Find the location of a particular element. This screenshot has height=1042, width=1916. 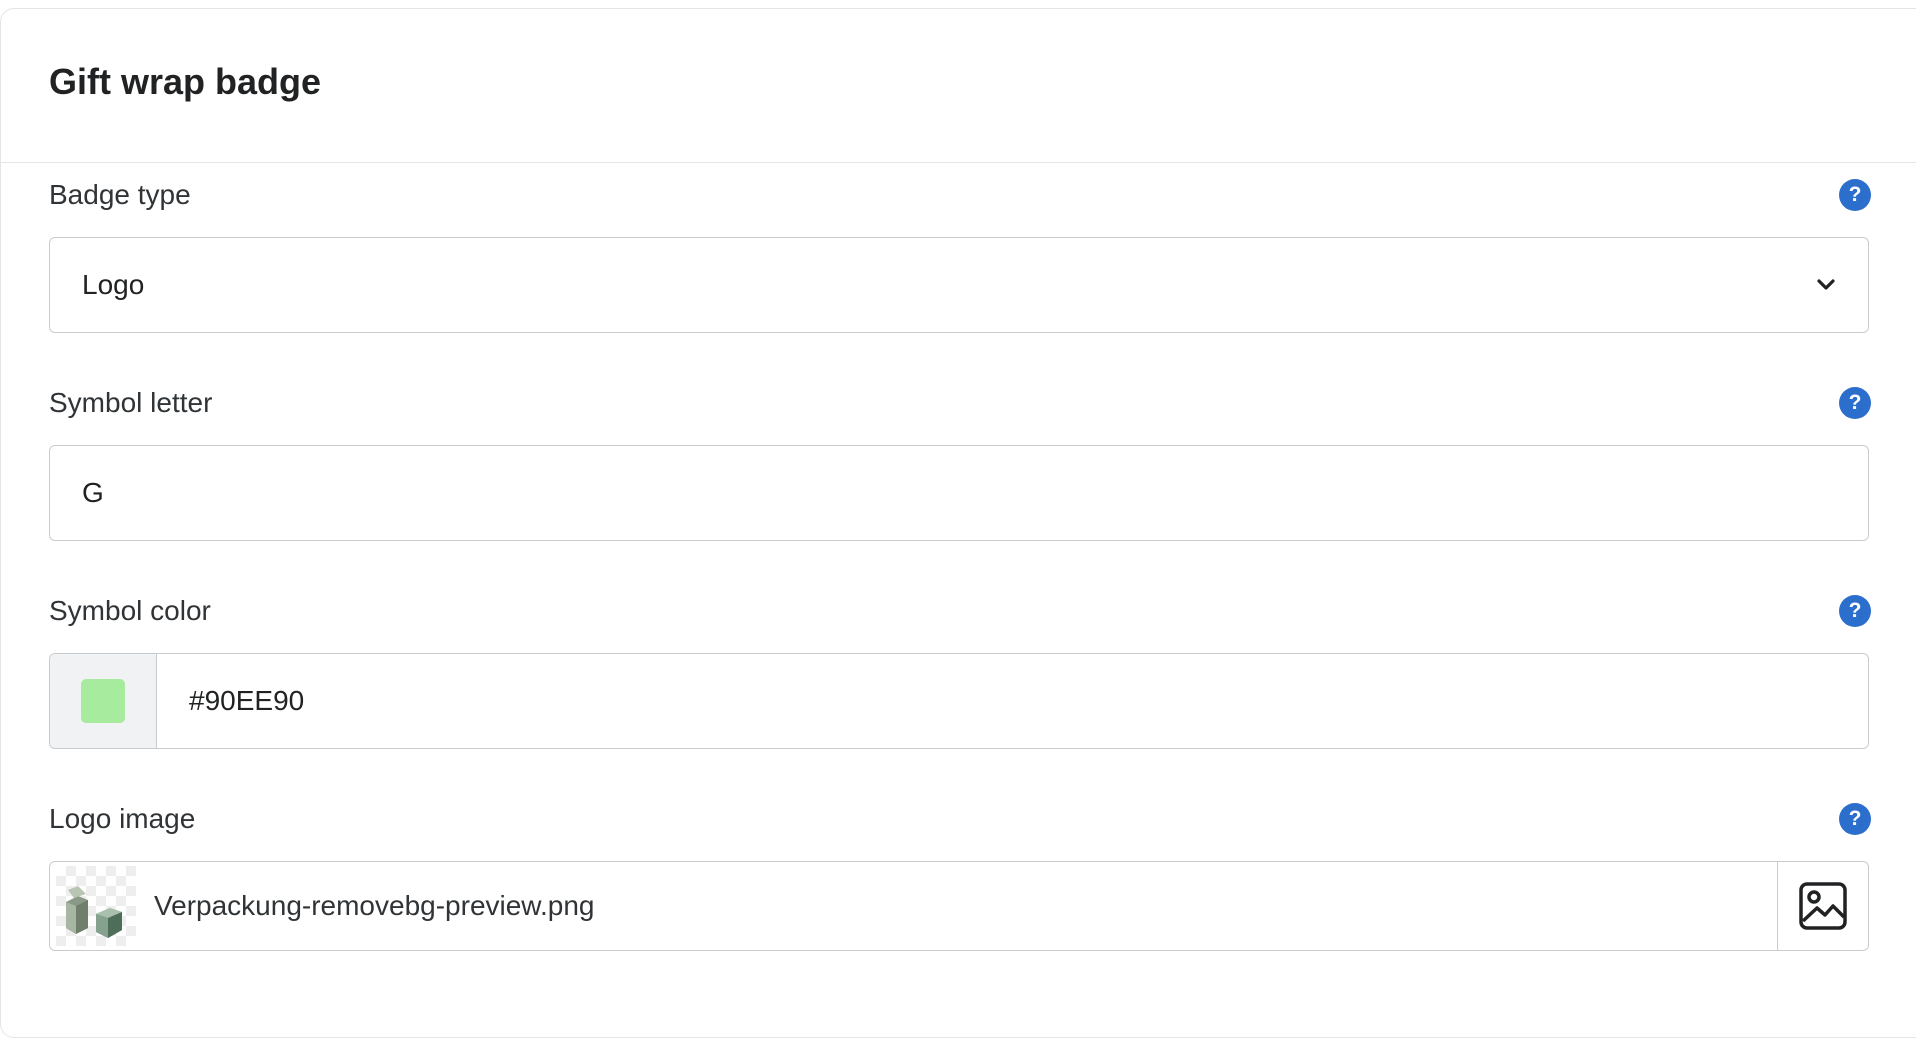

symbol-color-value: #90EE90 is located at coordinates (247, 700).